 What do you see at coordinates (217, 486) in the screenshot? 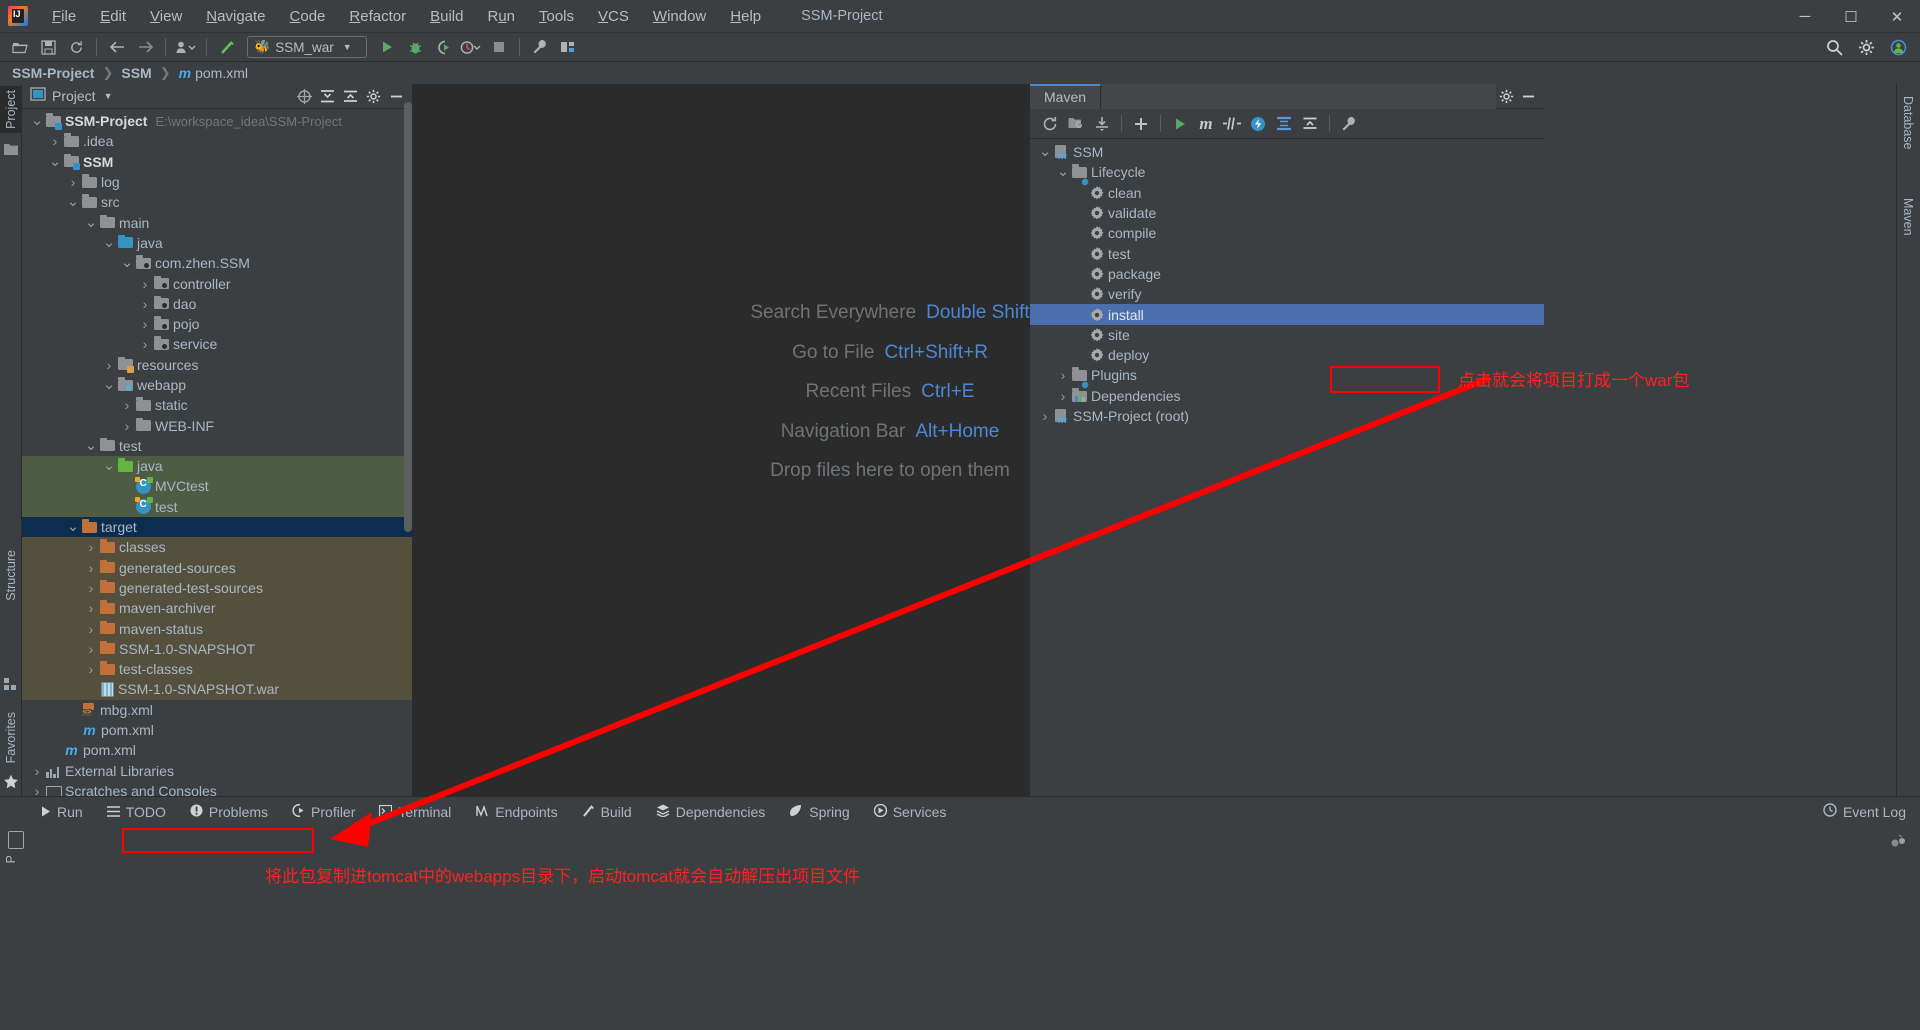
I see `project-tree-row: MVCtest` at bounding box center [217, 486].